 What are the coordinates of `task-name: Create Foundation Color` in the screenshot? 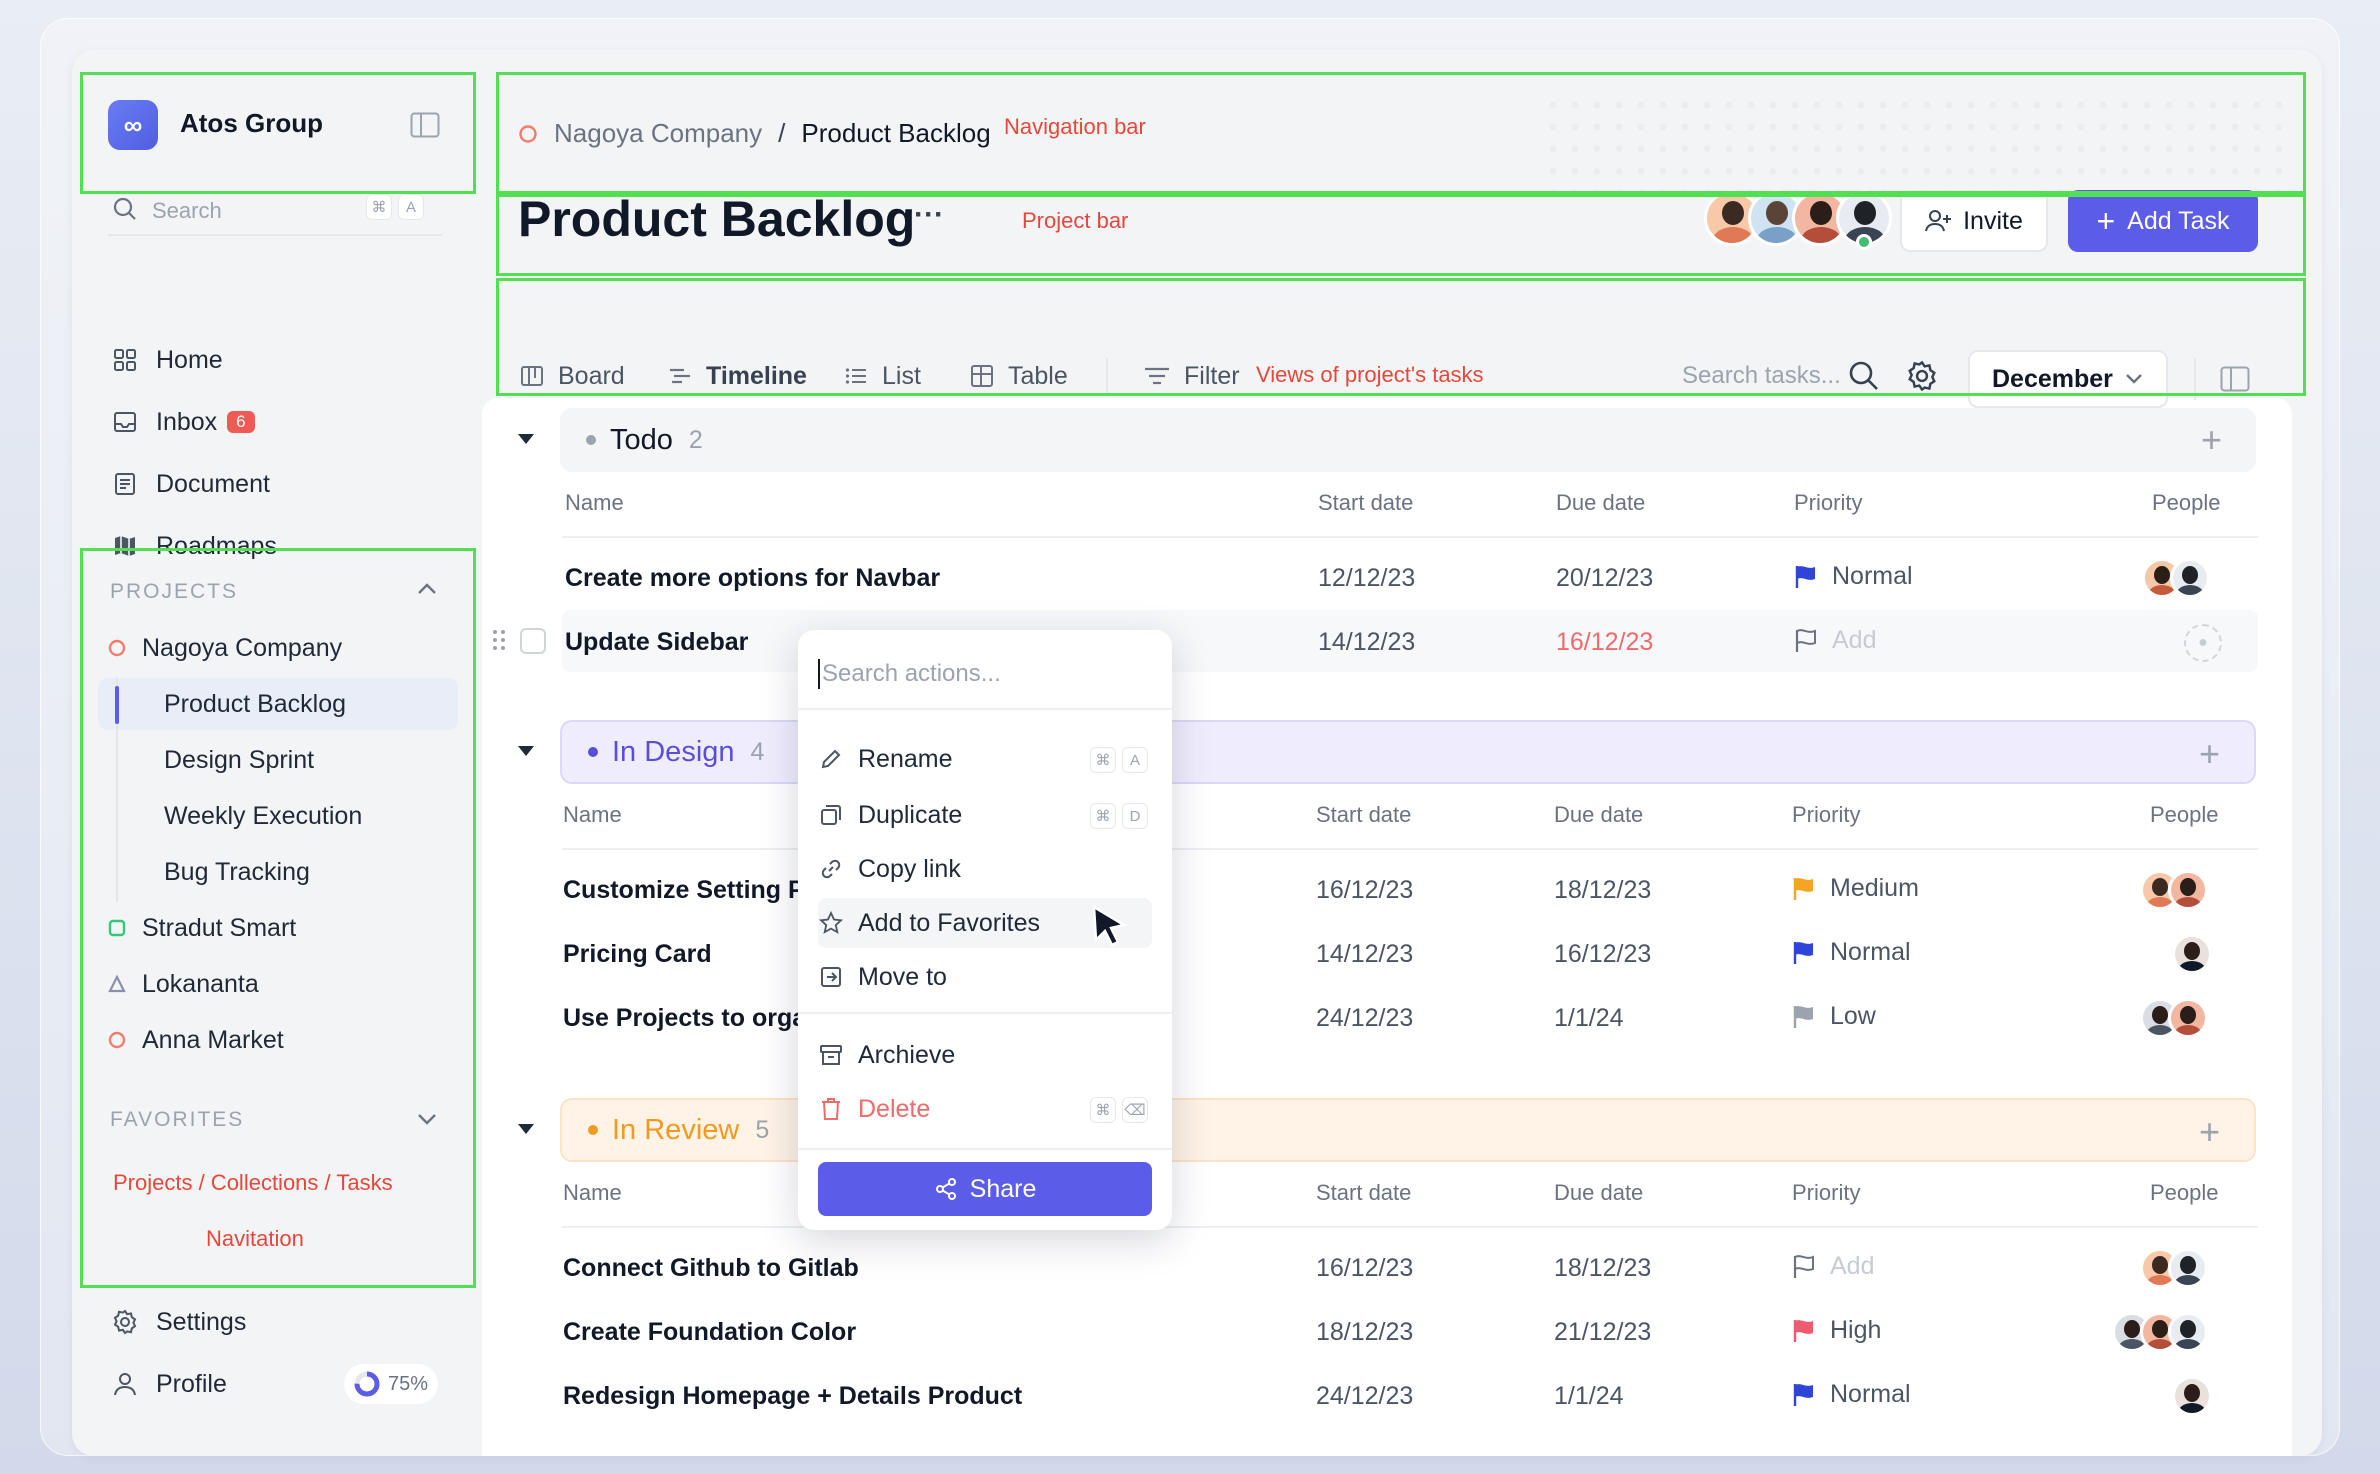 It's located at (709, 1332).